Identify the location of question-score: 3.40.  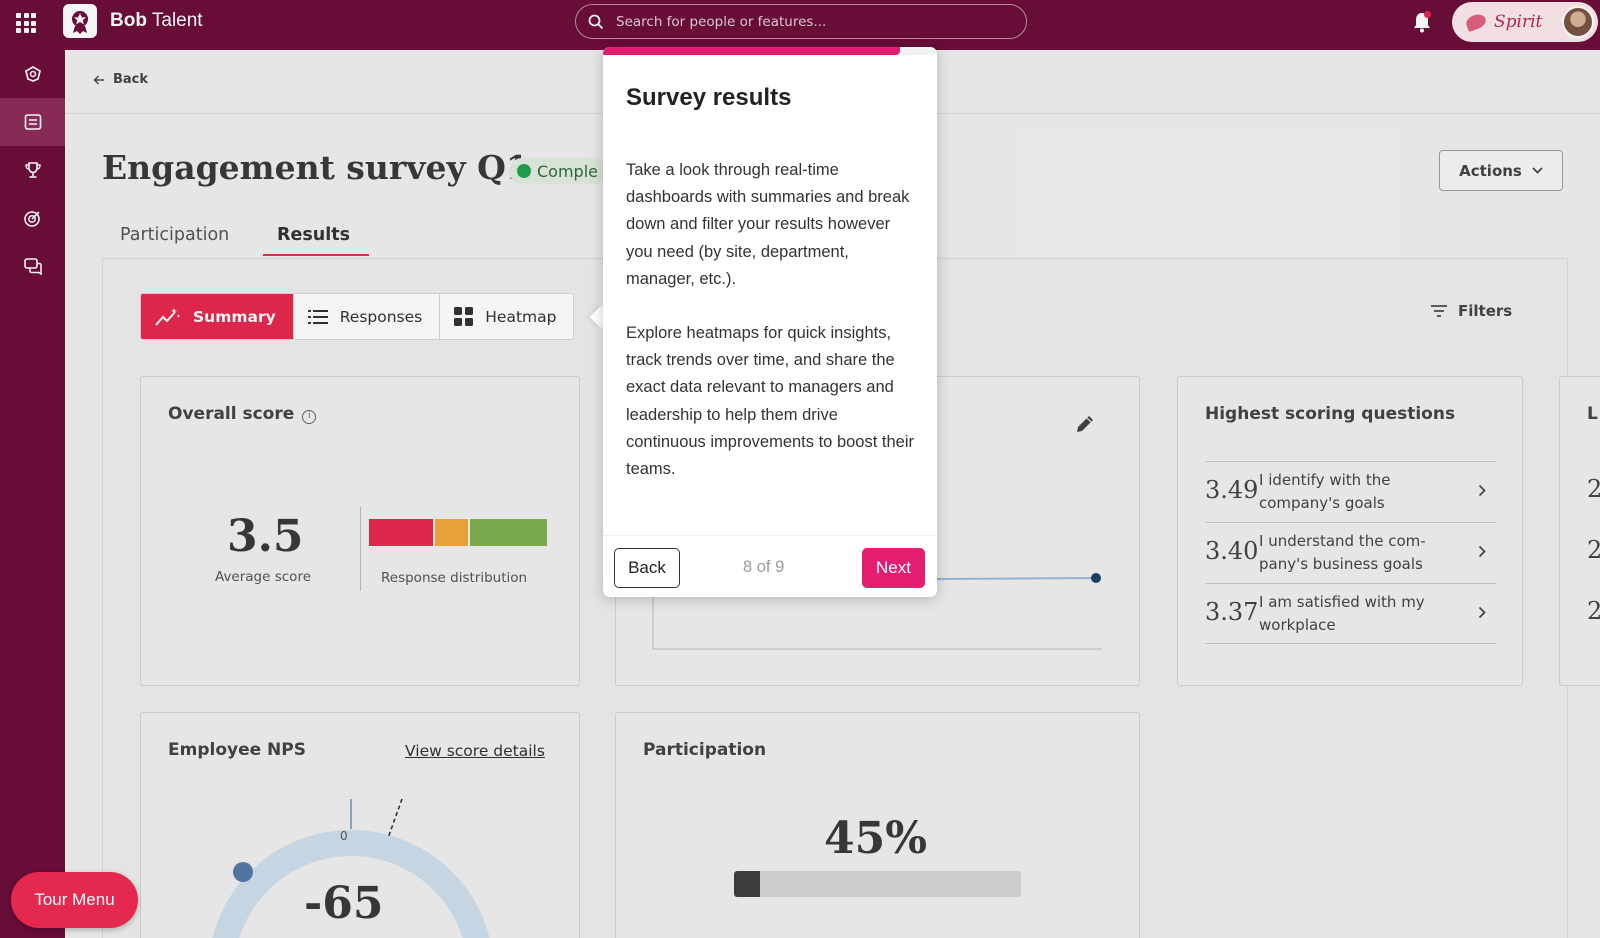
(1232, 551).